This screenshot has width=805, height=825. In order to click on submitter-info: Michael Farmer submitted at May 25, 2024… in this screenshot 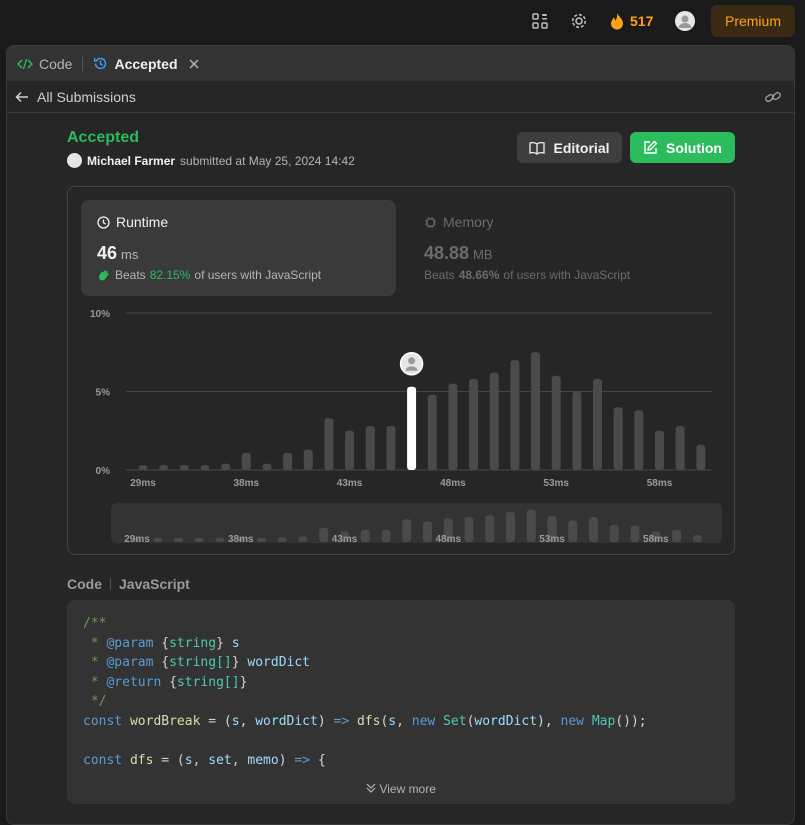, I will do `click(211, 160)`.